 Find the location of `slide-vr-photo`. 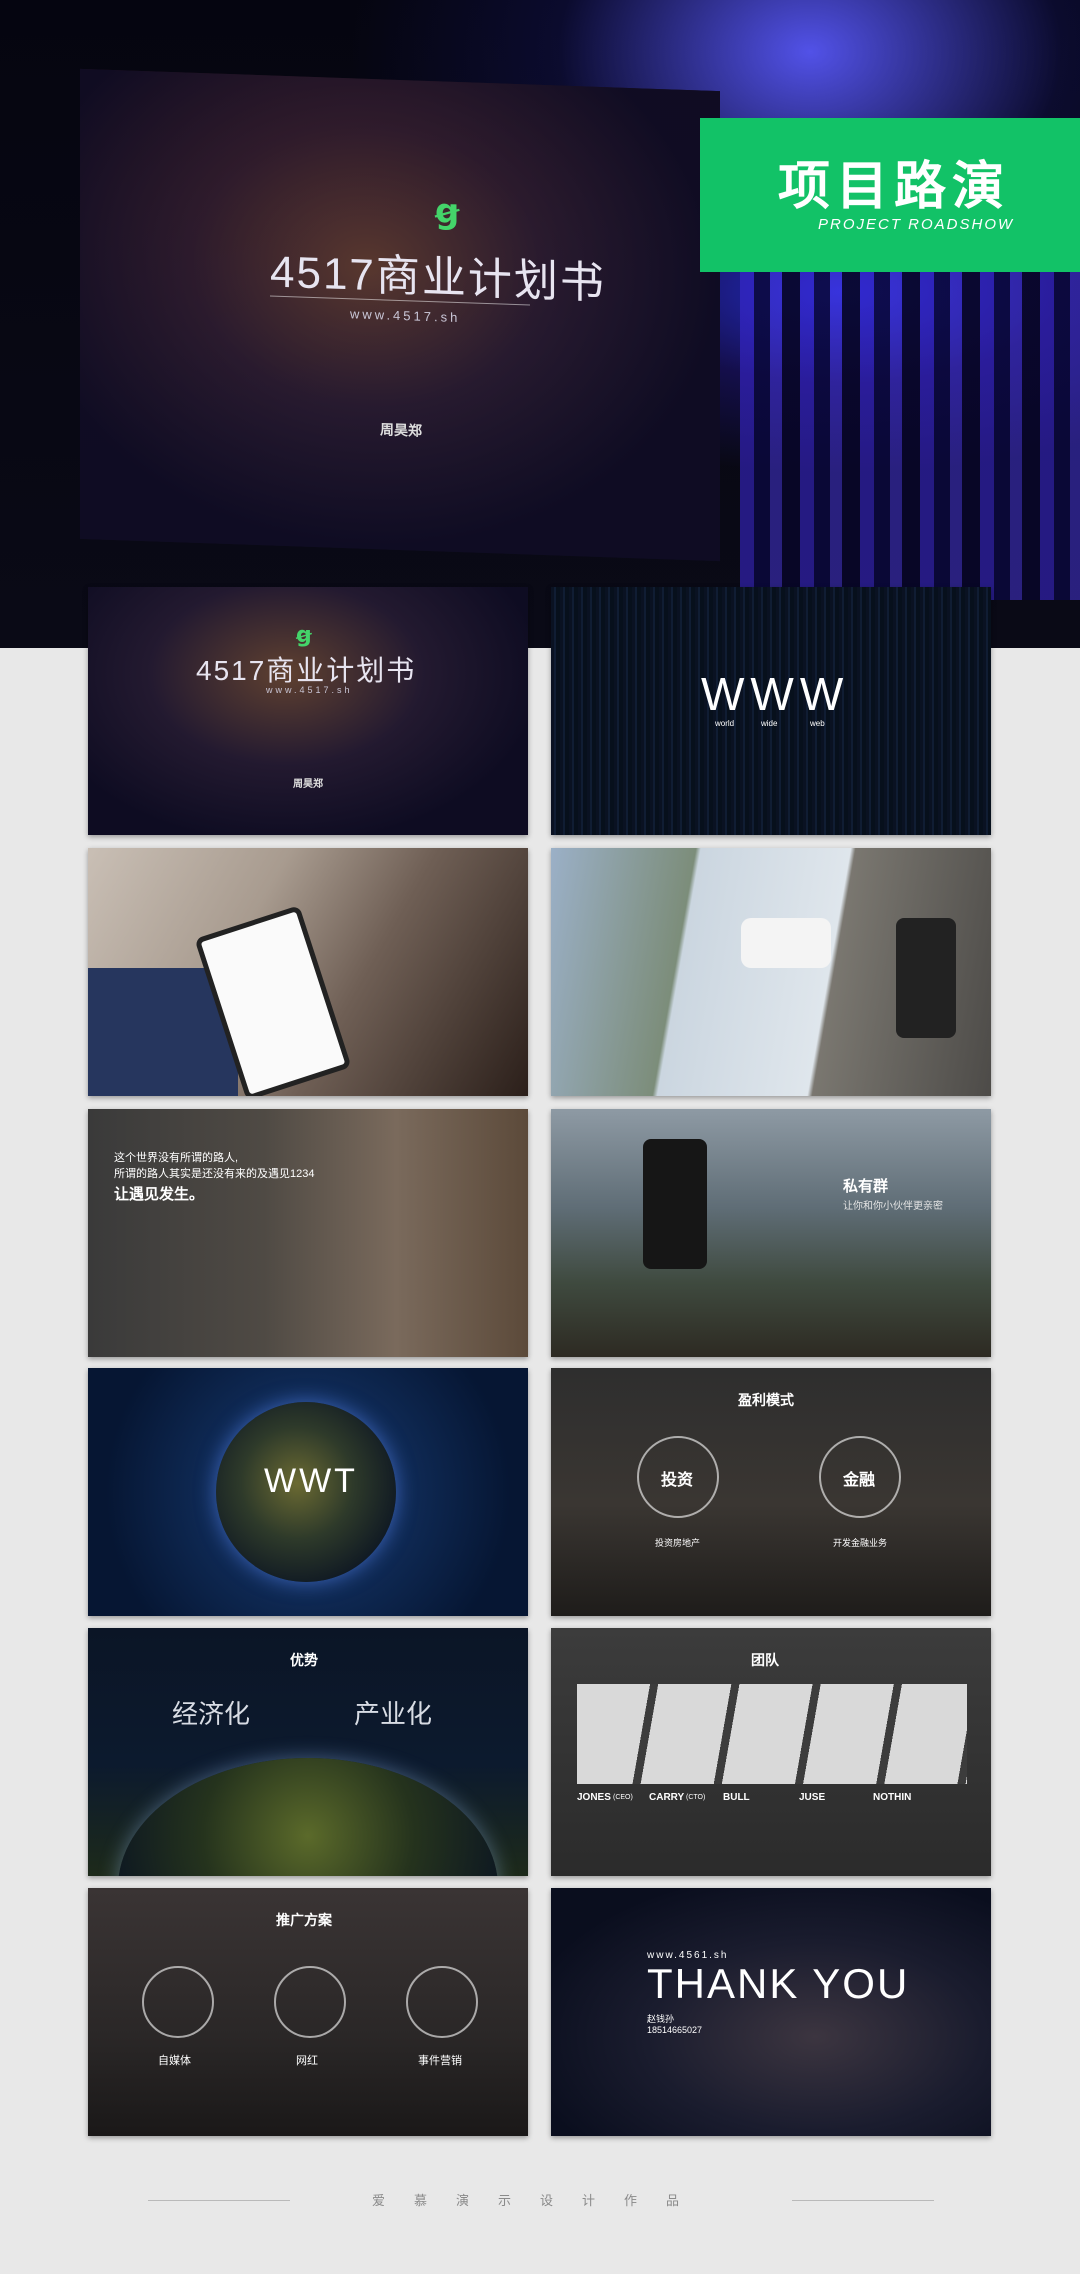

slide-vr-photo is located at coordinates (771, 972).